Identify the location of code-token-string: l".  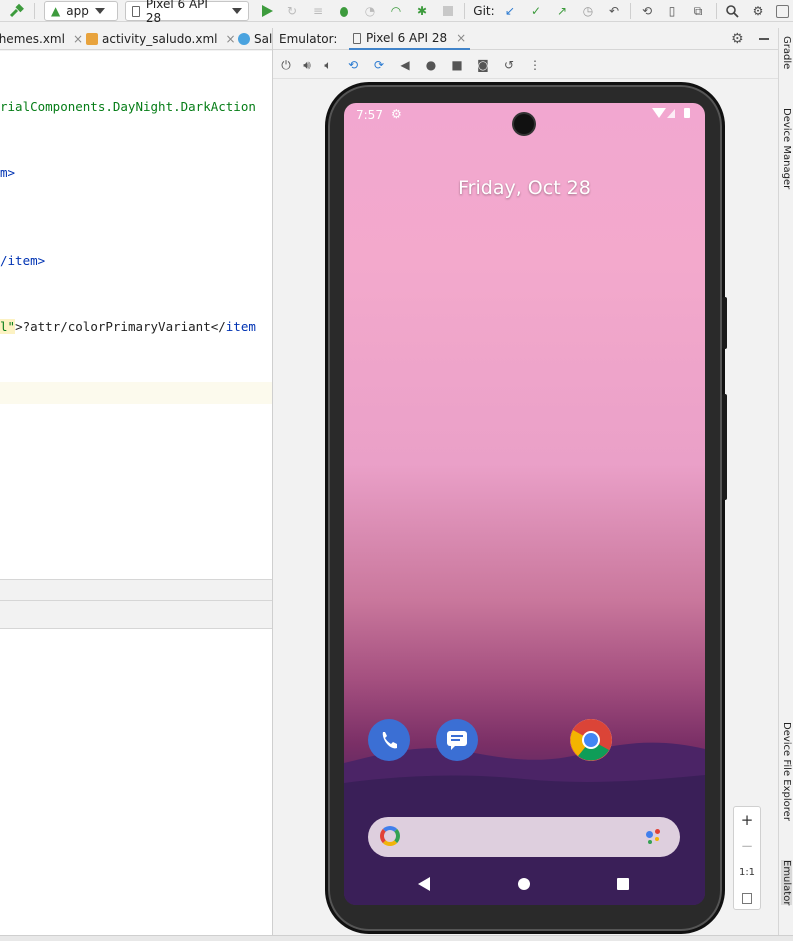
(8, 326).